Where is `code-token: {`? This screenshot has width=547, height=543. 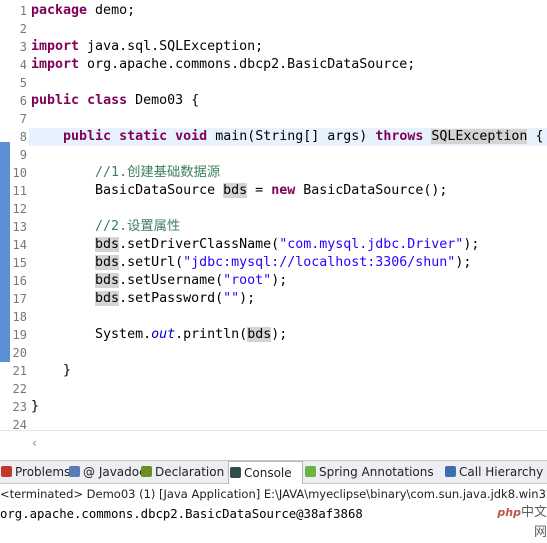
code-token: { is located at coordinates (535, 136).